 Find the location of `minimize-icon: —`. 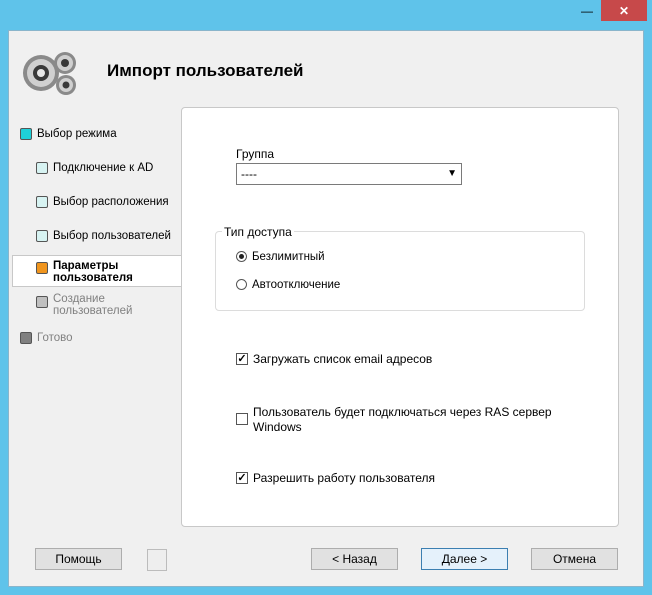

minimize-icon: — is located at coordinates (587, 10).